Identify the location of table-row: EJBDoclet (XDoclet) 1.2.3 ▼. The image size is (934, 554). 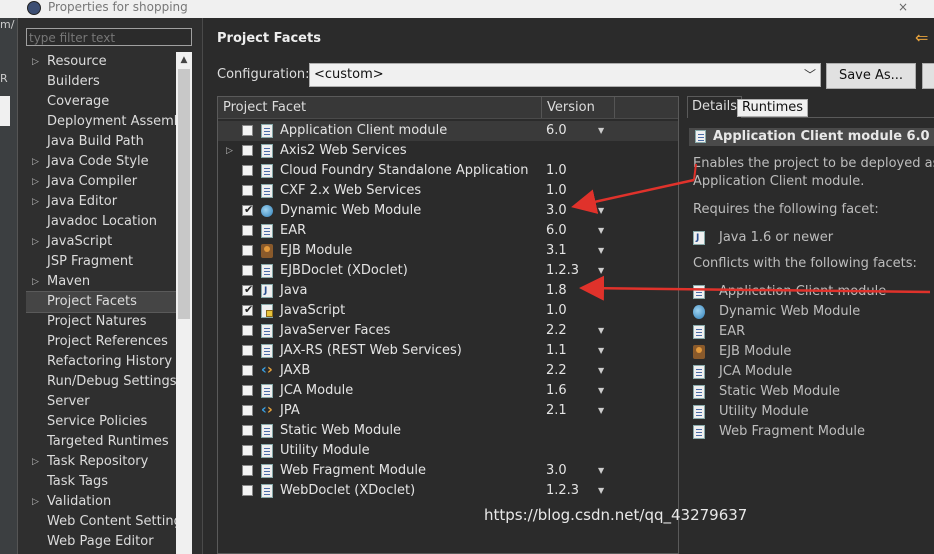
(448, 271).